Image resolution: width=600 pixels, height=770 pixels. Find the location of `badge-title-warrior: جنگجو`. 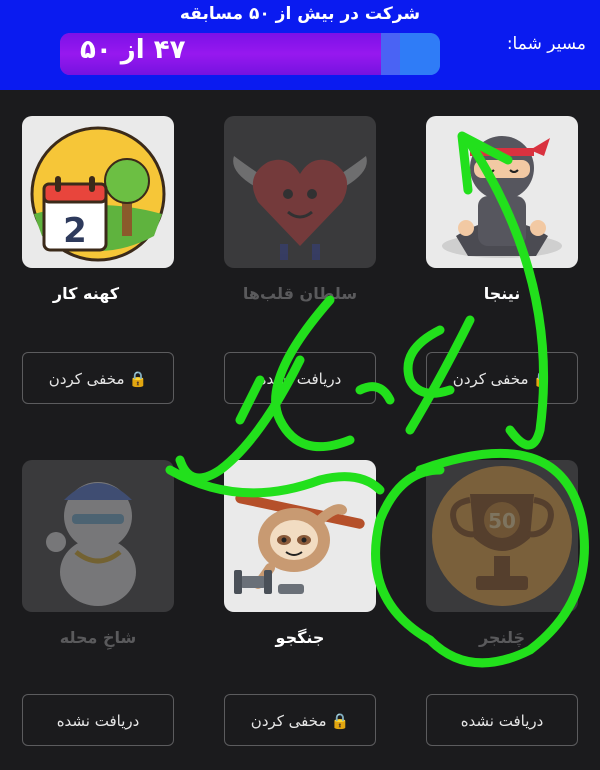

badge-title-warrior: جنگجو is located at coordinates (300, 637).